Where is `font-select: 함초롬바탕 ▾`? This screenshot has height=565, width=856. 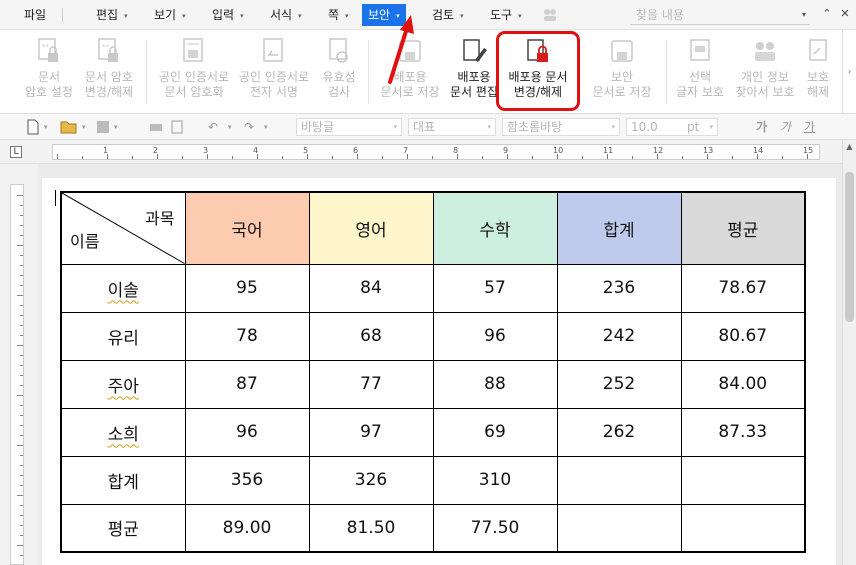 font-select: 함초롬바탕 ▾ is located at coordinates (561, 127).